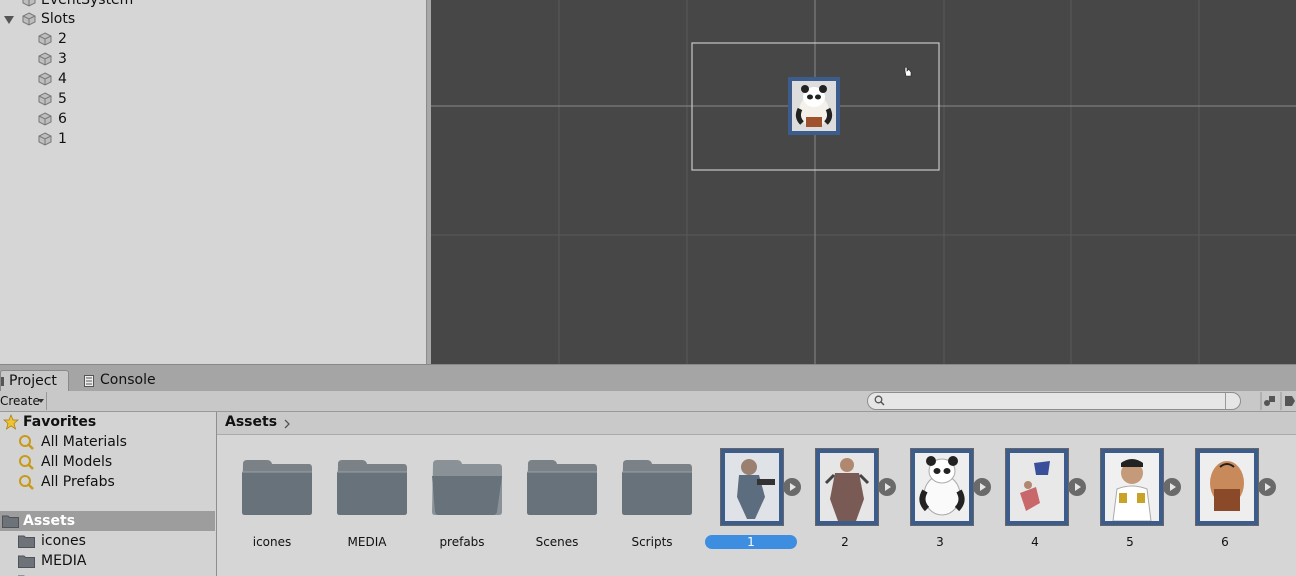 The image size is (1296, 576). I want to click on hierarchy-item-label: 4, so click(62, 79).